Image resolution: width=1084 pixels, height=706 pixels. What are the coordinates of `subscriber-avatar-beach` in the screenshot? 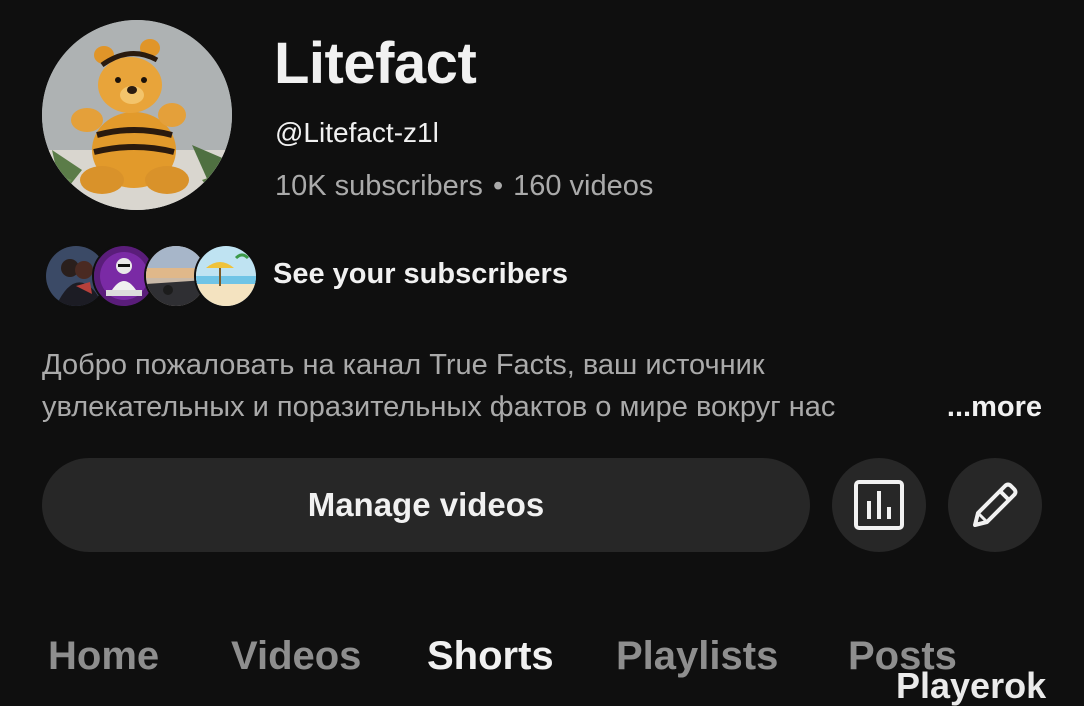 It's located at (226, 276).